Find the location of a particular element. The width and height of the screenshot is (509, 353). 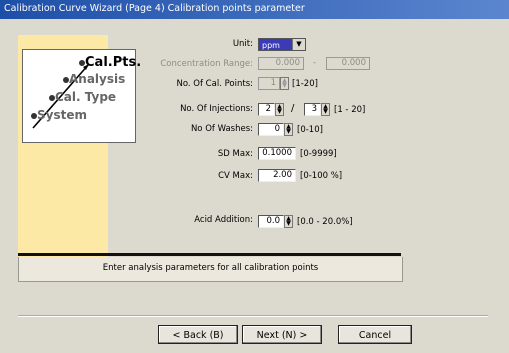

cv-max-label: CV Max: is located at coordinates (235, 176).